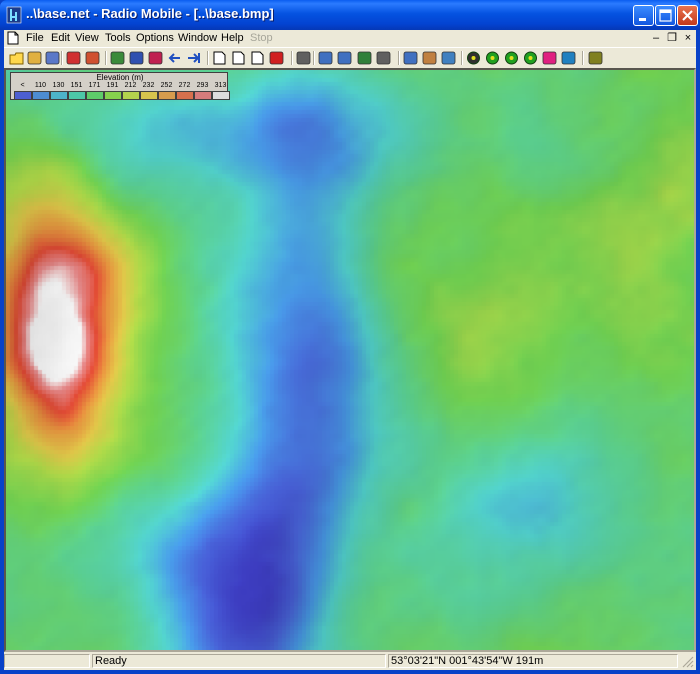  I want to click on paste-button, so click(344, 58).